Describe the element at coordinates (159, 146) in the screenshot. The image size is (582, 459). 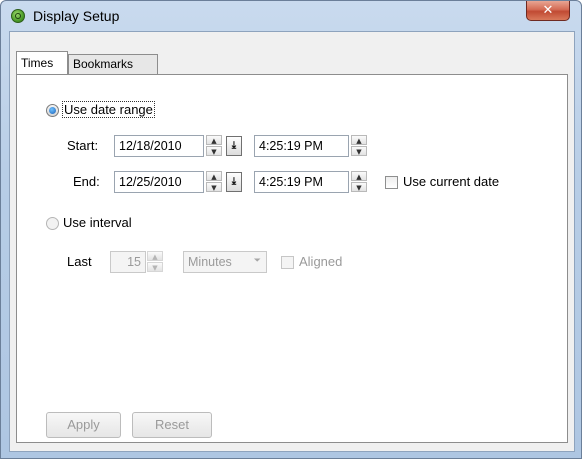
I see `start-date-field: 12/18/2010` at that location.